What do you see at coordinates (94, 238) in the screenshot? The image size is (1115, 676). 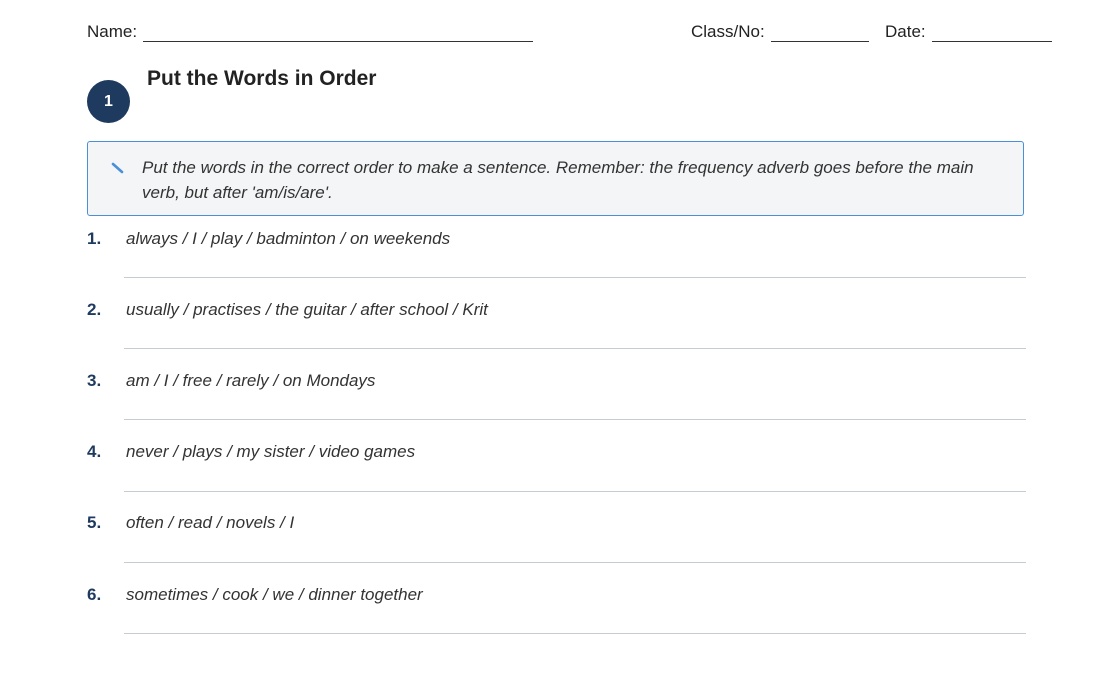 I see `item-number: 1.` at bounding box center [94, 238].